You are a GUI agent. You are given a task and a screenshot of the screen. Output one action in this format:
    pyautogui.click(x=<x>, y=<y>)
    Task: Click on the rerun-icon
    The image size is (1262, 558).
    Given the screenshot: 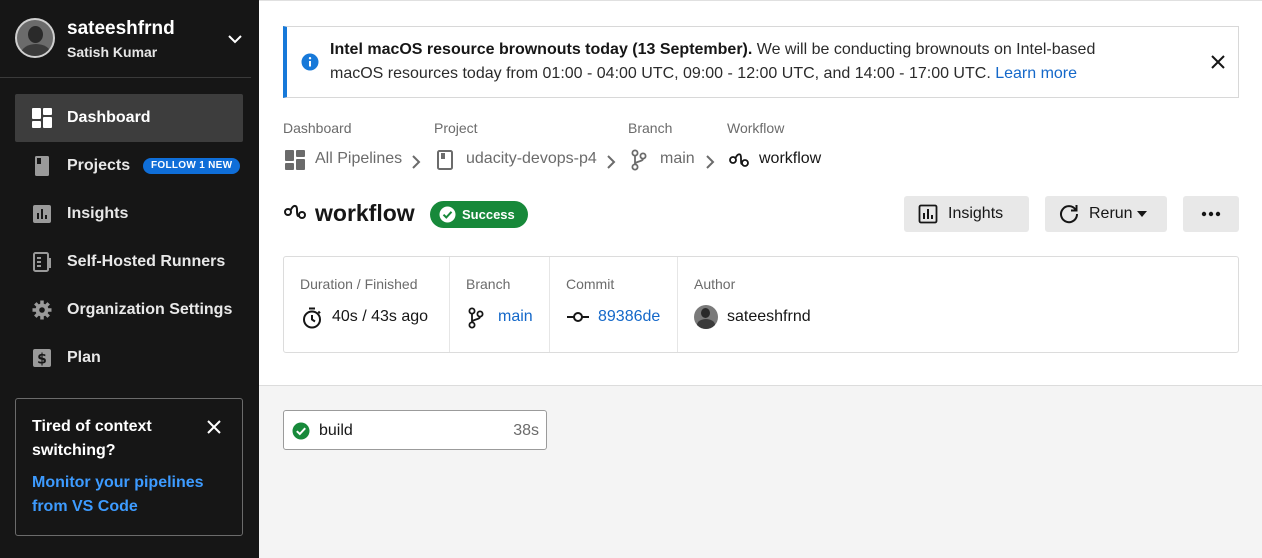 What is the action you would take?
    pyautogui.click(x=1069, y=214)
    